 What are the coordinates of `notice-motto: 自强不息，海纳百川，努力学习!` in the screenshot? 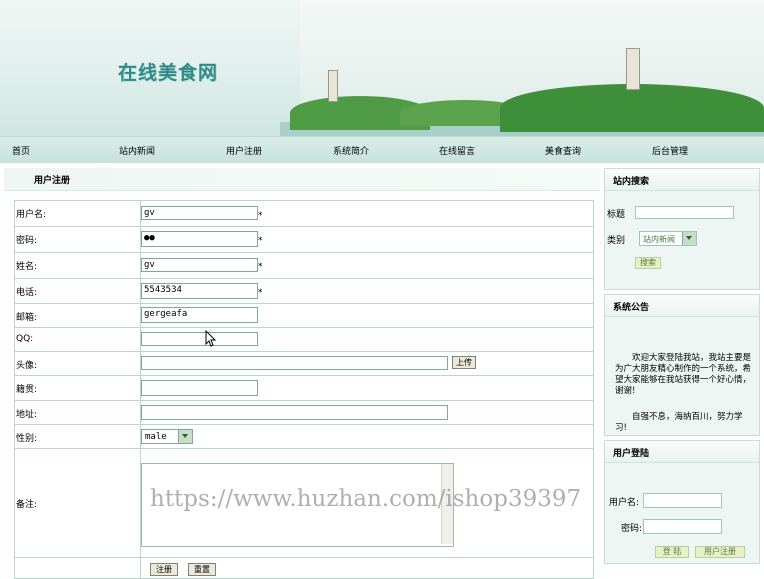 It's located at (679, 422).